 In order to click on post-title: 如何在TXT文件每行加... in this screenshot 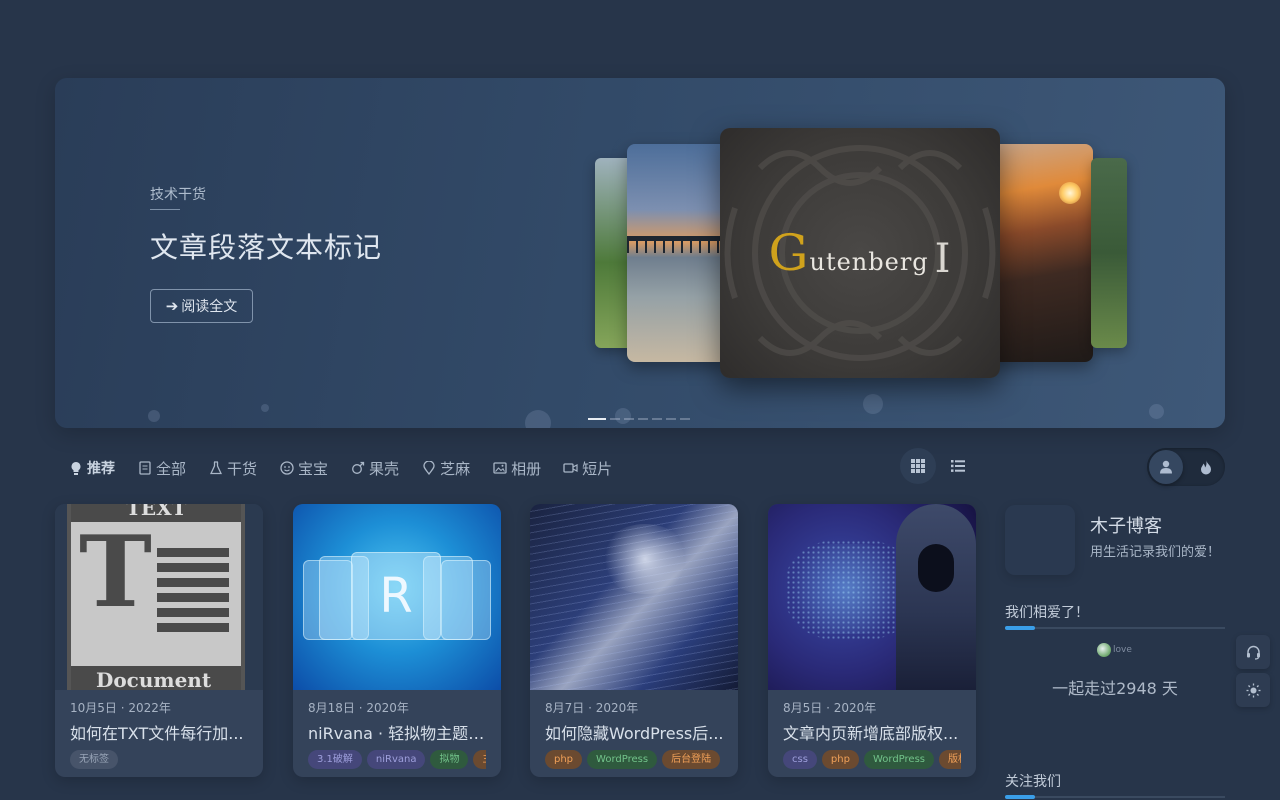, I will do `click(160, 732)`.